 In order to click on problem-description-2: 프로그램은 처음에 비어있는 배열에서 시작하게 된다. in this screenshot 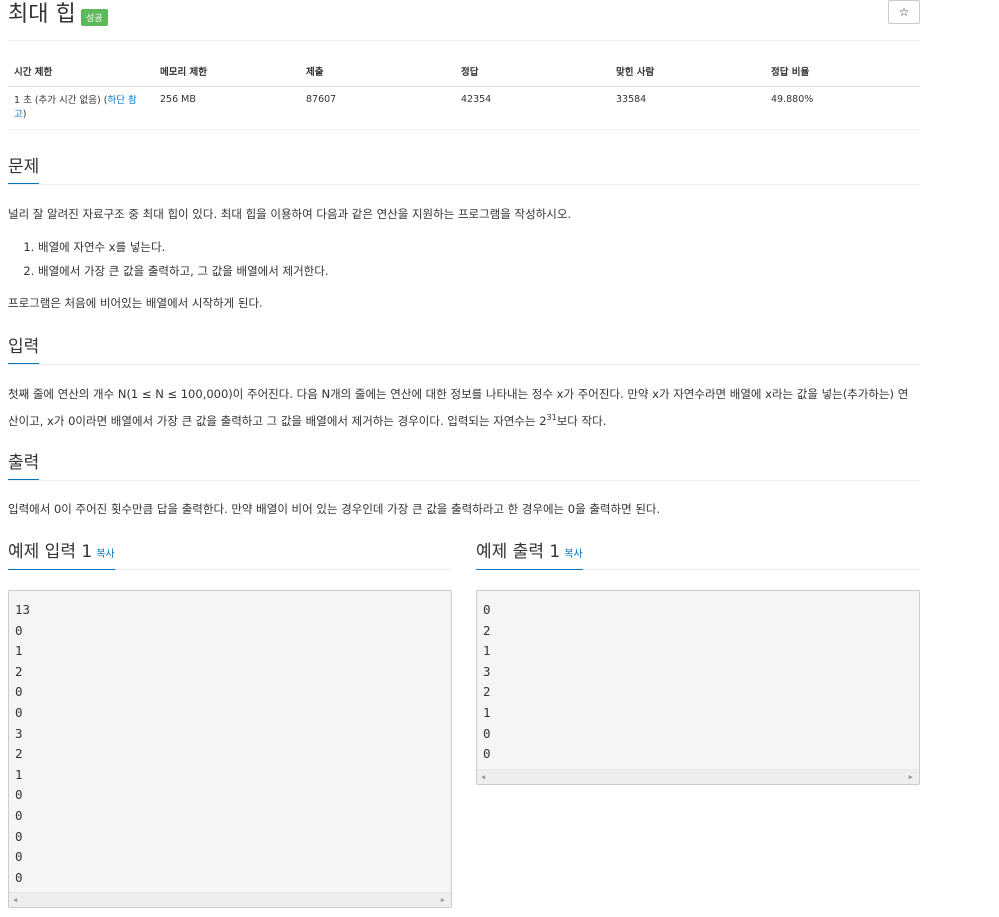, I will do `click(135, 303)`.